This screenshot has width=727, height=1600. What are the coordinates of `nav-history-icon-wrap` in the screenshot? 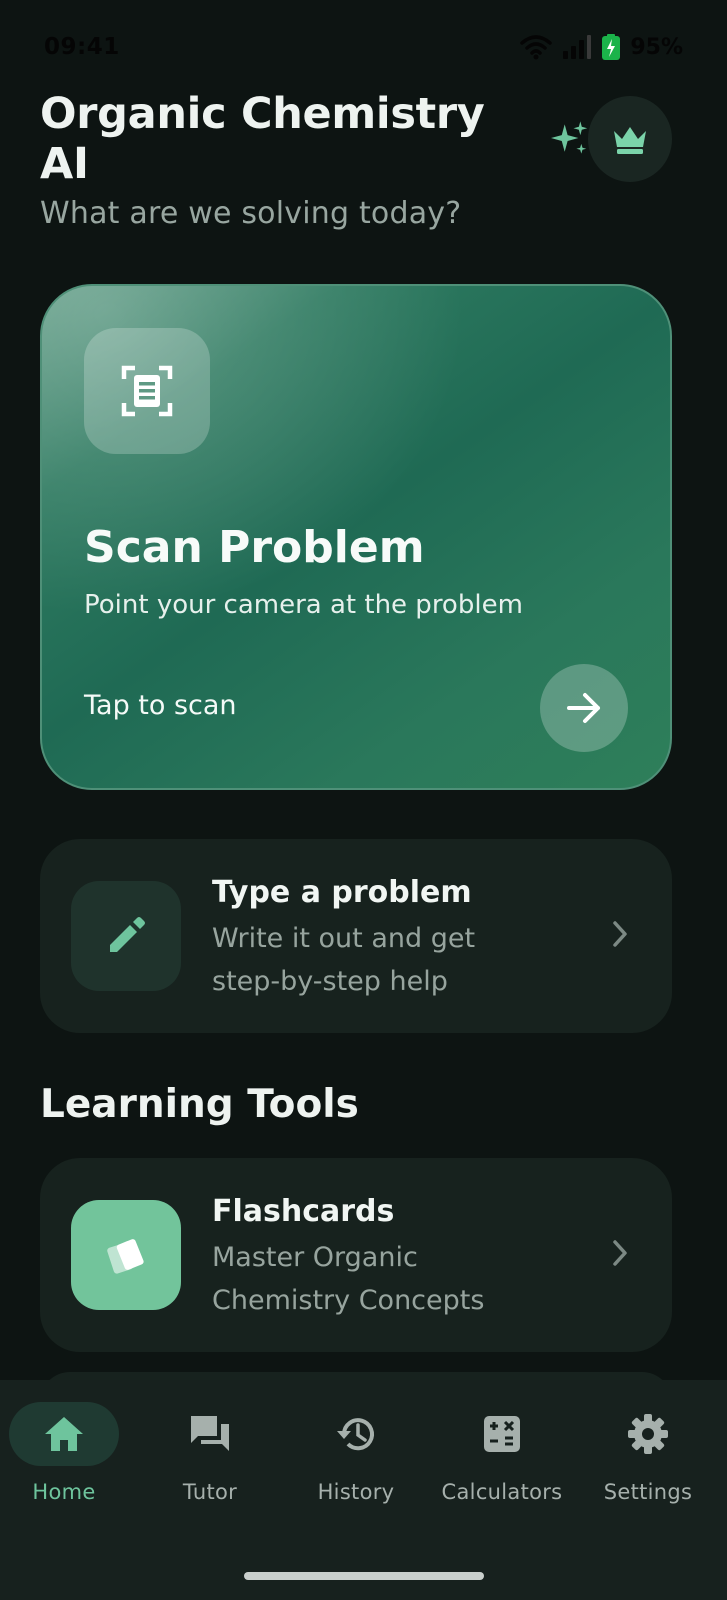 It's located at (356, 1434).